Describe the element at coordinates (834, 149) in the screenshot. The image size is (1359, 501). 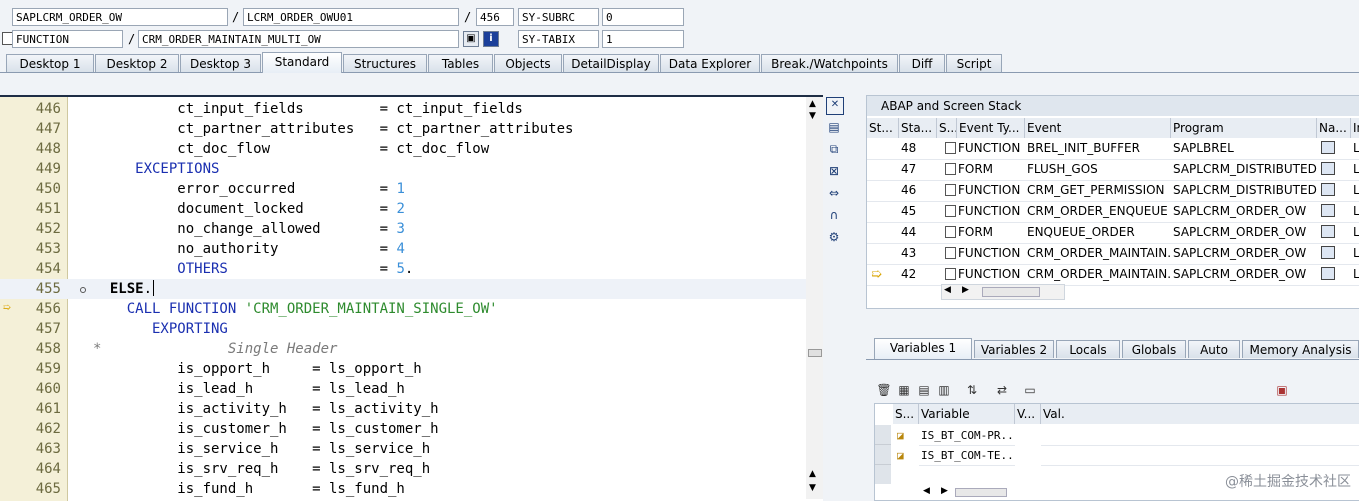
I see `replace-tool-icon: ⧉` at that location.